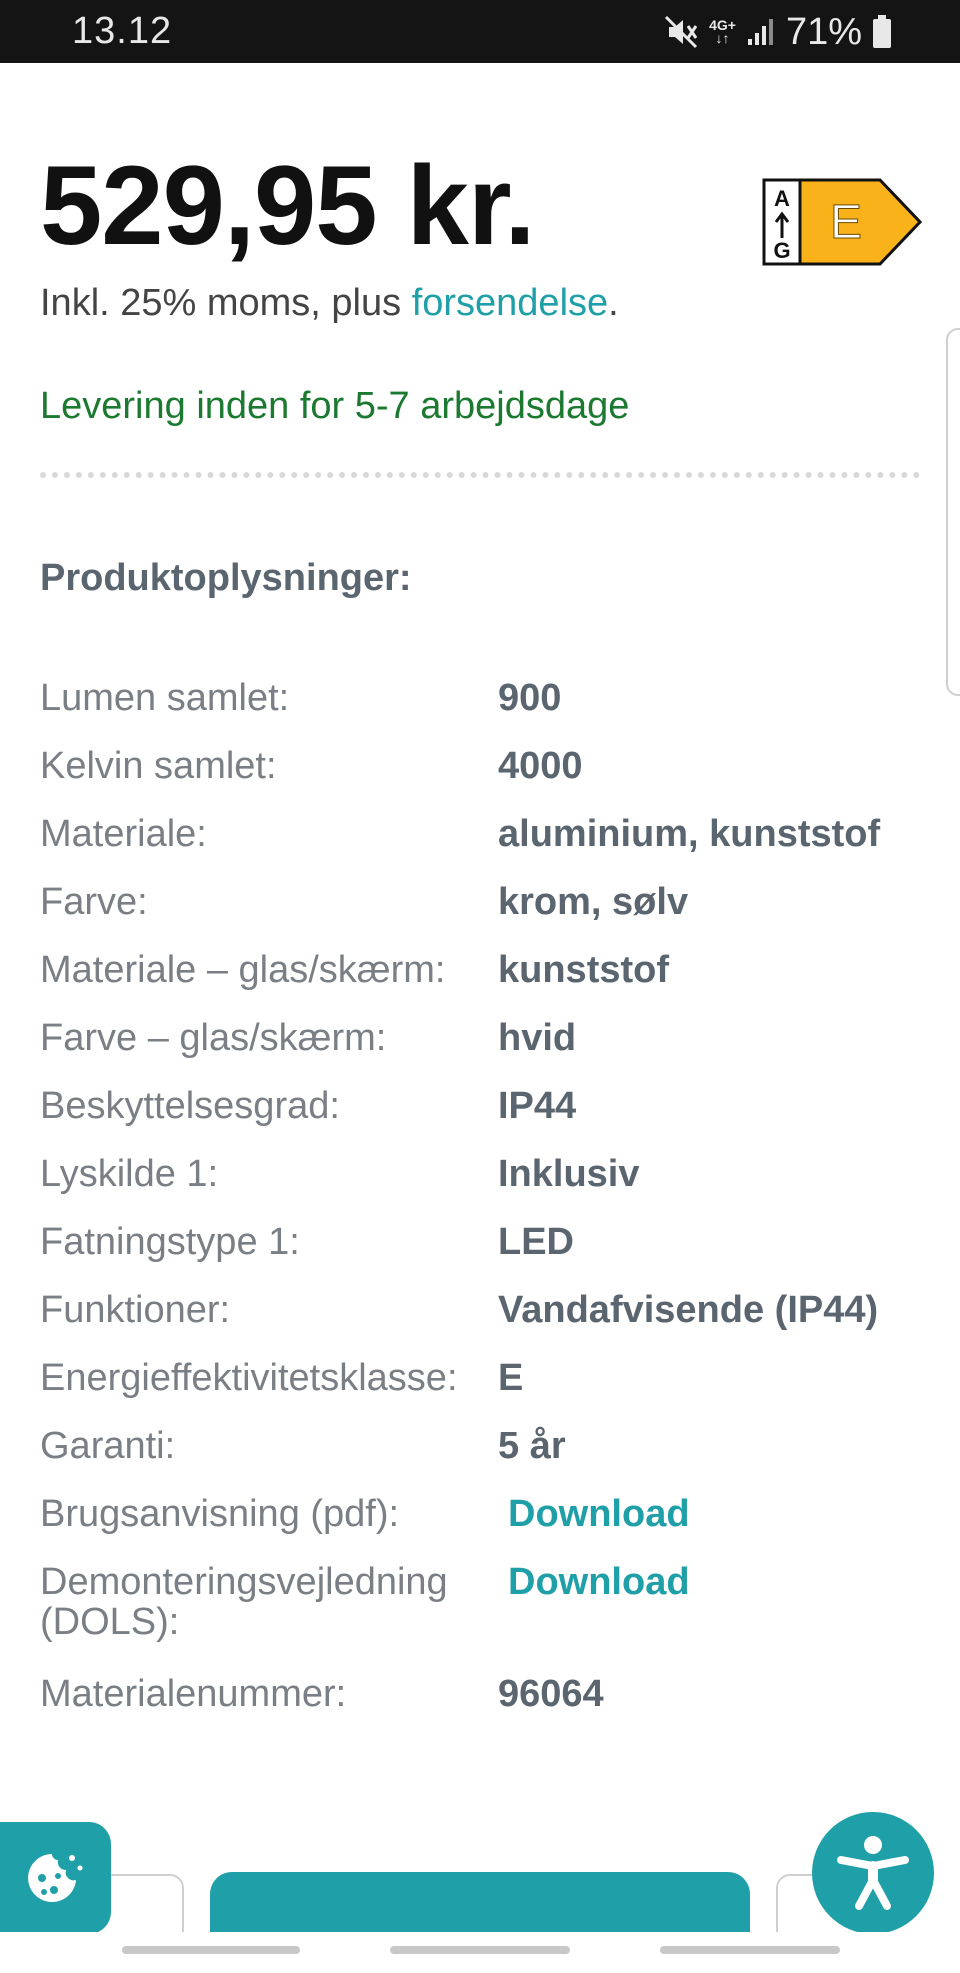  What do you see at coordinates (760, 32) in the screenshot?
I see `signal-icon` at bounding box center [760, 32].